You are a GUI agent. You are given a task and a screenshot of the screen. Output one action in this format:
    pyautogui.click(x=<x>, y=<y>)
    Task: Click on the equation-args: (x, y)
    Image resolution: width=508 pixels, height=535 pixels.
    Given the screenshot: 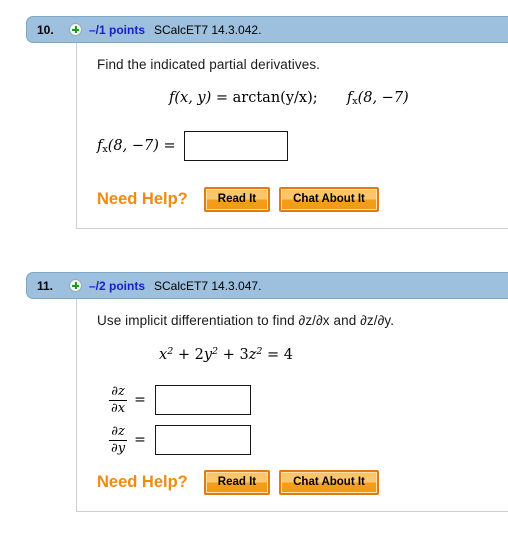 What is the action you would take?
    pyautogui.click(x=193, y=98)
    